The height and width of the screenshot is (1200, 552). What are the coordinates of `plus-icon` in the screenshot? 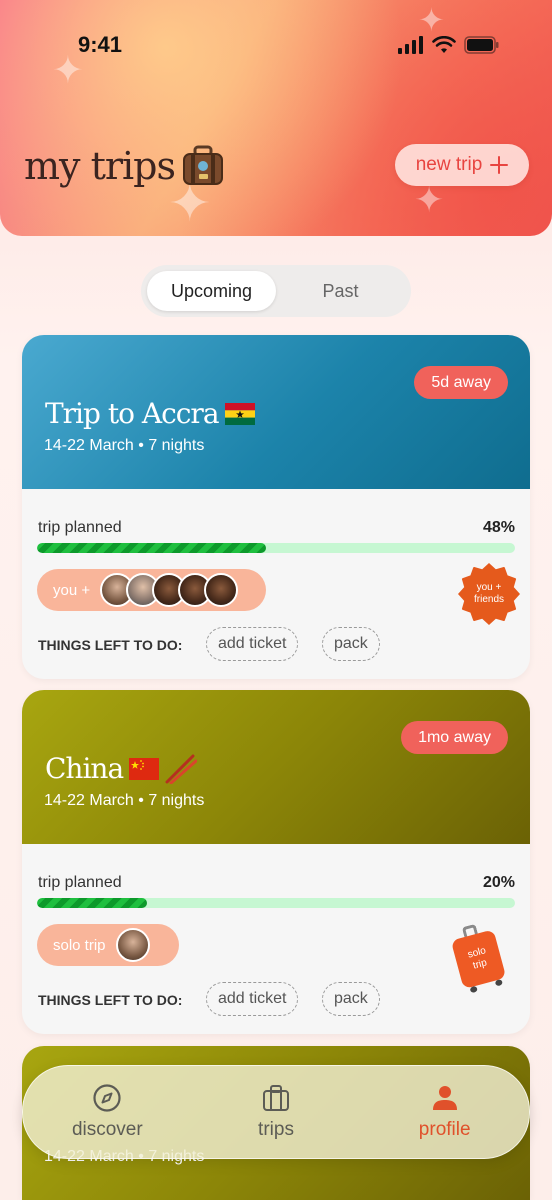 It's located at (499, 165).